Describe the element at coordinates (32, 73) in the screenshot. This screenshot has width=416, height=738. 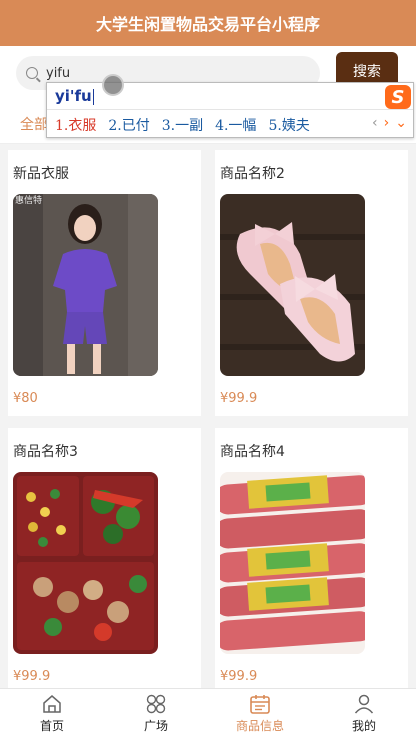
I see `search-icon` at that location.